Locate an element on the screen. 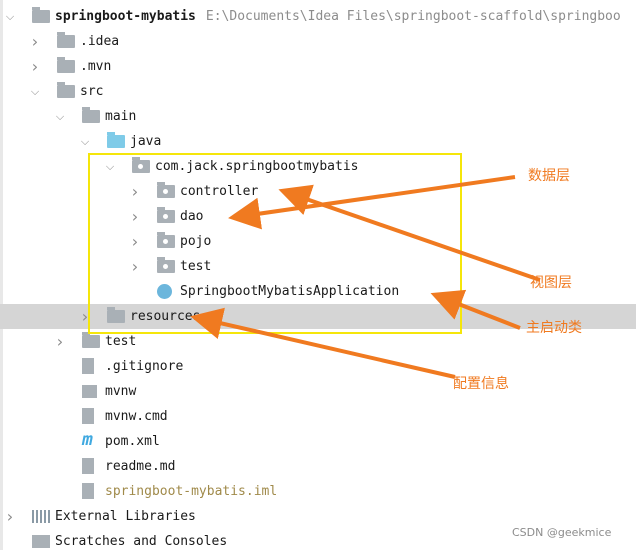 The width and height of the screenshot is (636, 554). arrow-to-controller is located at coordinates (409, 233).